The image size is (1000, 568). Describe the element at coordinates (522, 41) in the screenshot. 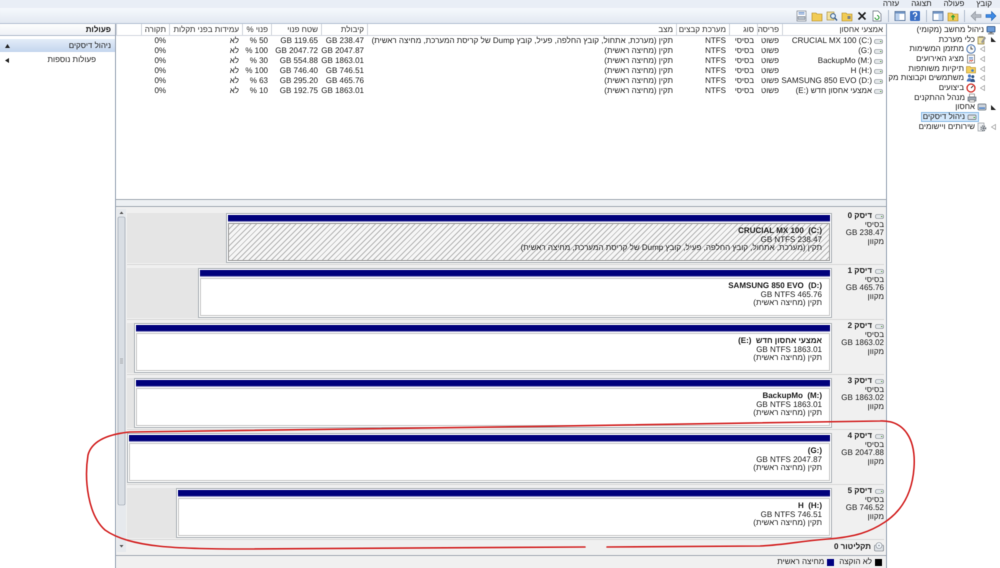

I see `table-cell: תקין (מערכת, אתחול, קובץ החלפה, פעיל, קובץ Dump של קריסת המערכת, מחיצה ראשית)` at that location.